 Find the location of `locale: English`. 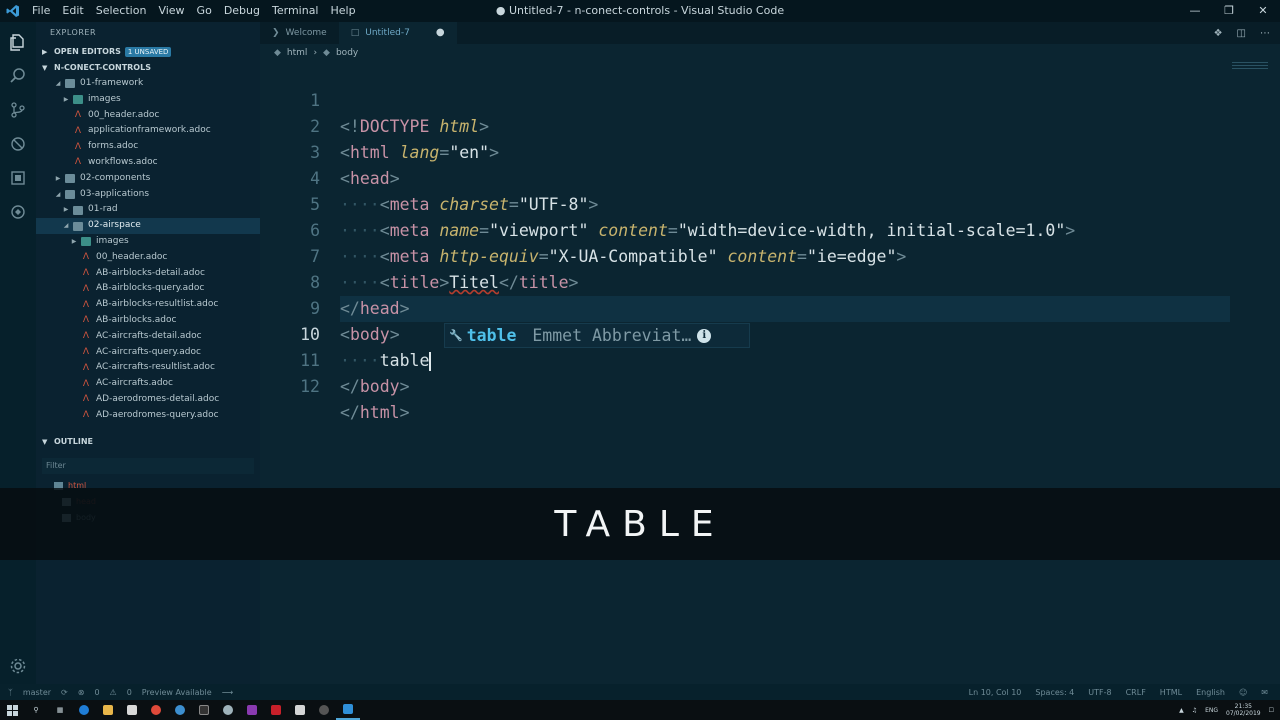

locale: English is located at coordinates (1210, 692).